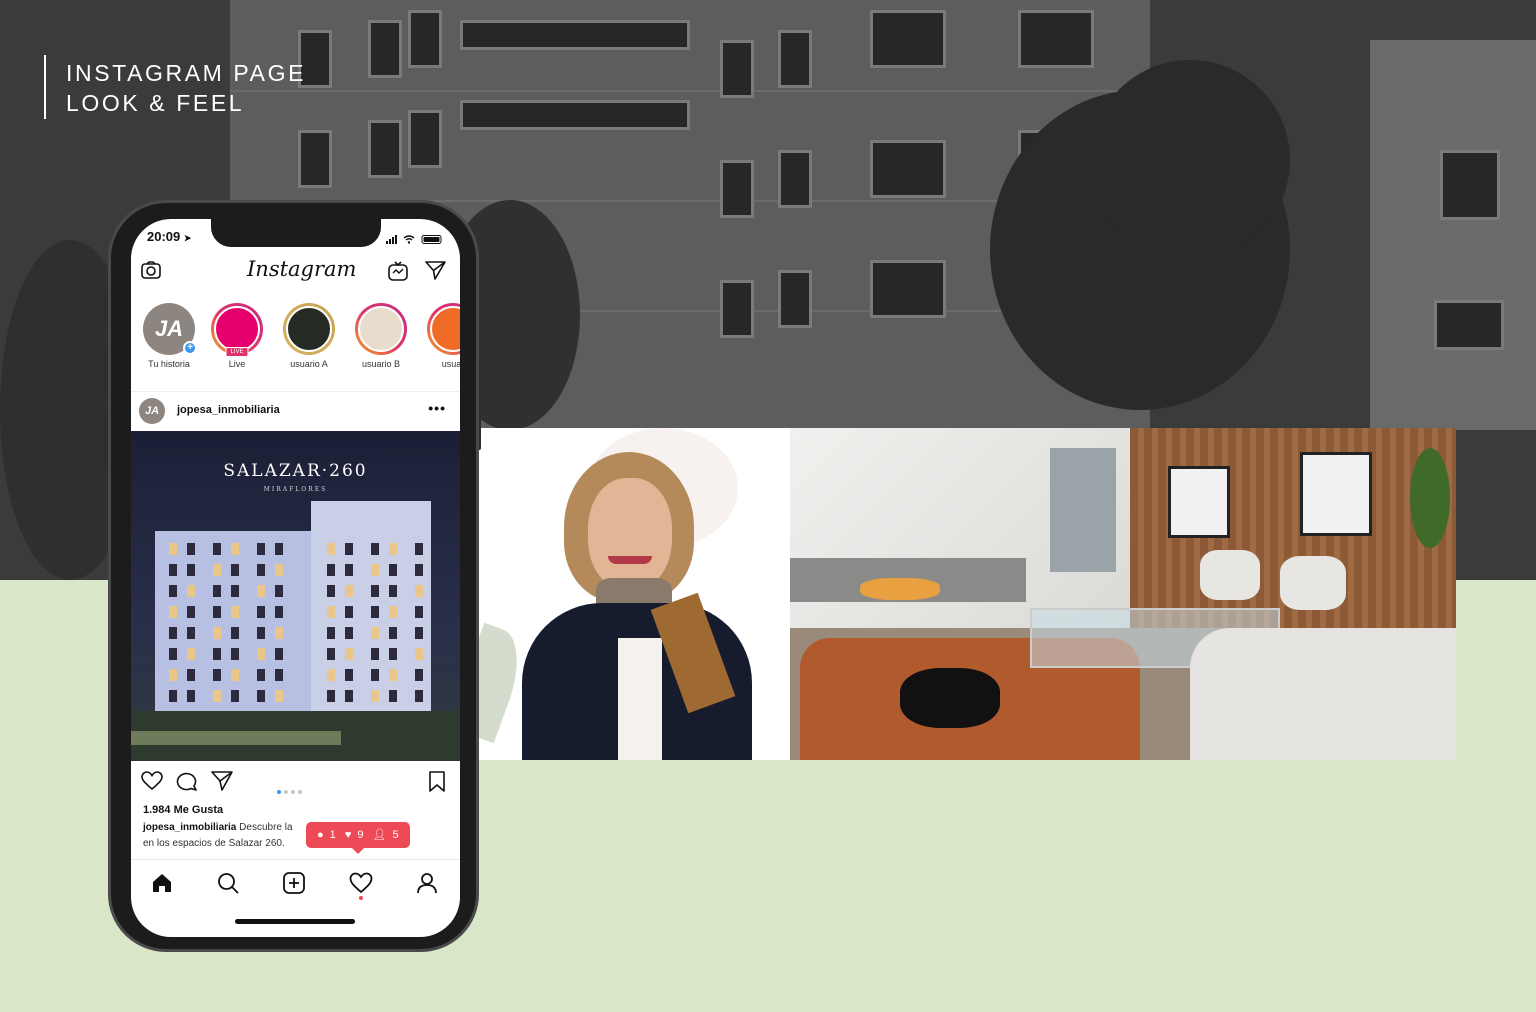 Image resolution: width=1536 pixels, height=1012 pixels. I want to click on story-label: Tu historia, so click(169, 364).